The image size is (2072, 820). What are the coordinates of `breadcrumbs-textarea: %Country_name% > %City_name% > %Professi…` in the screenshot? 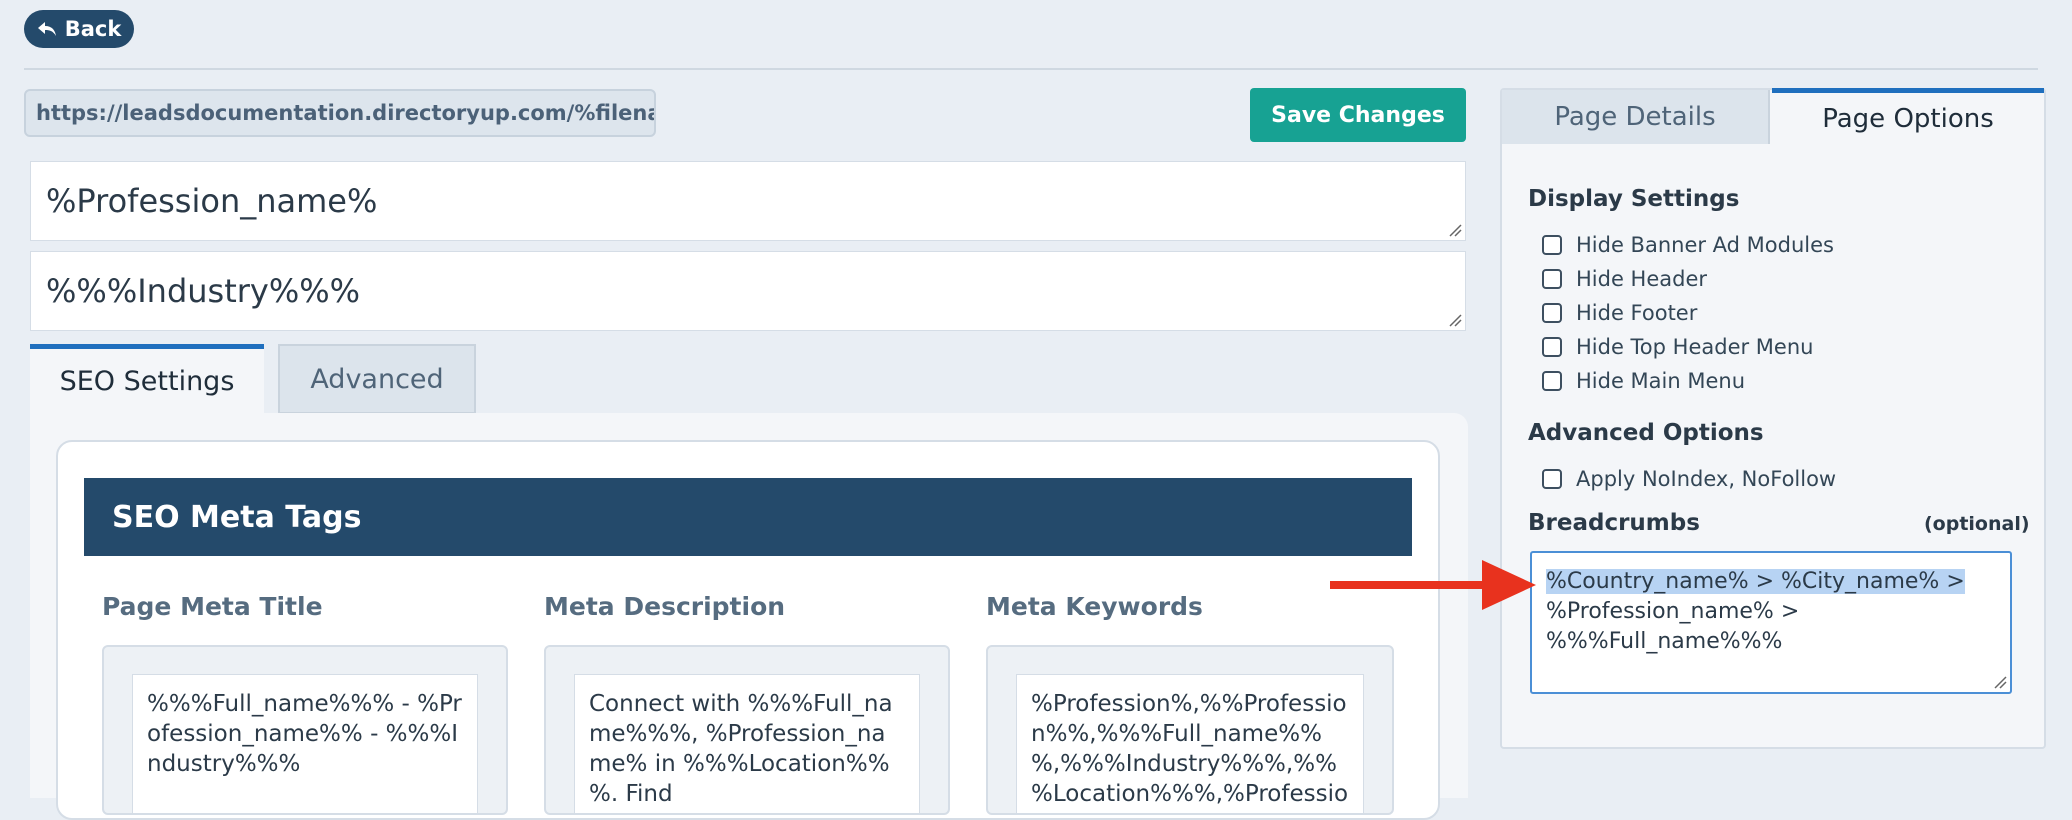 It's located at (1771, 622).